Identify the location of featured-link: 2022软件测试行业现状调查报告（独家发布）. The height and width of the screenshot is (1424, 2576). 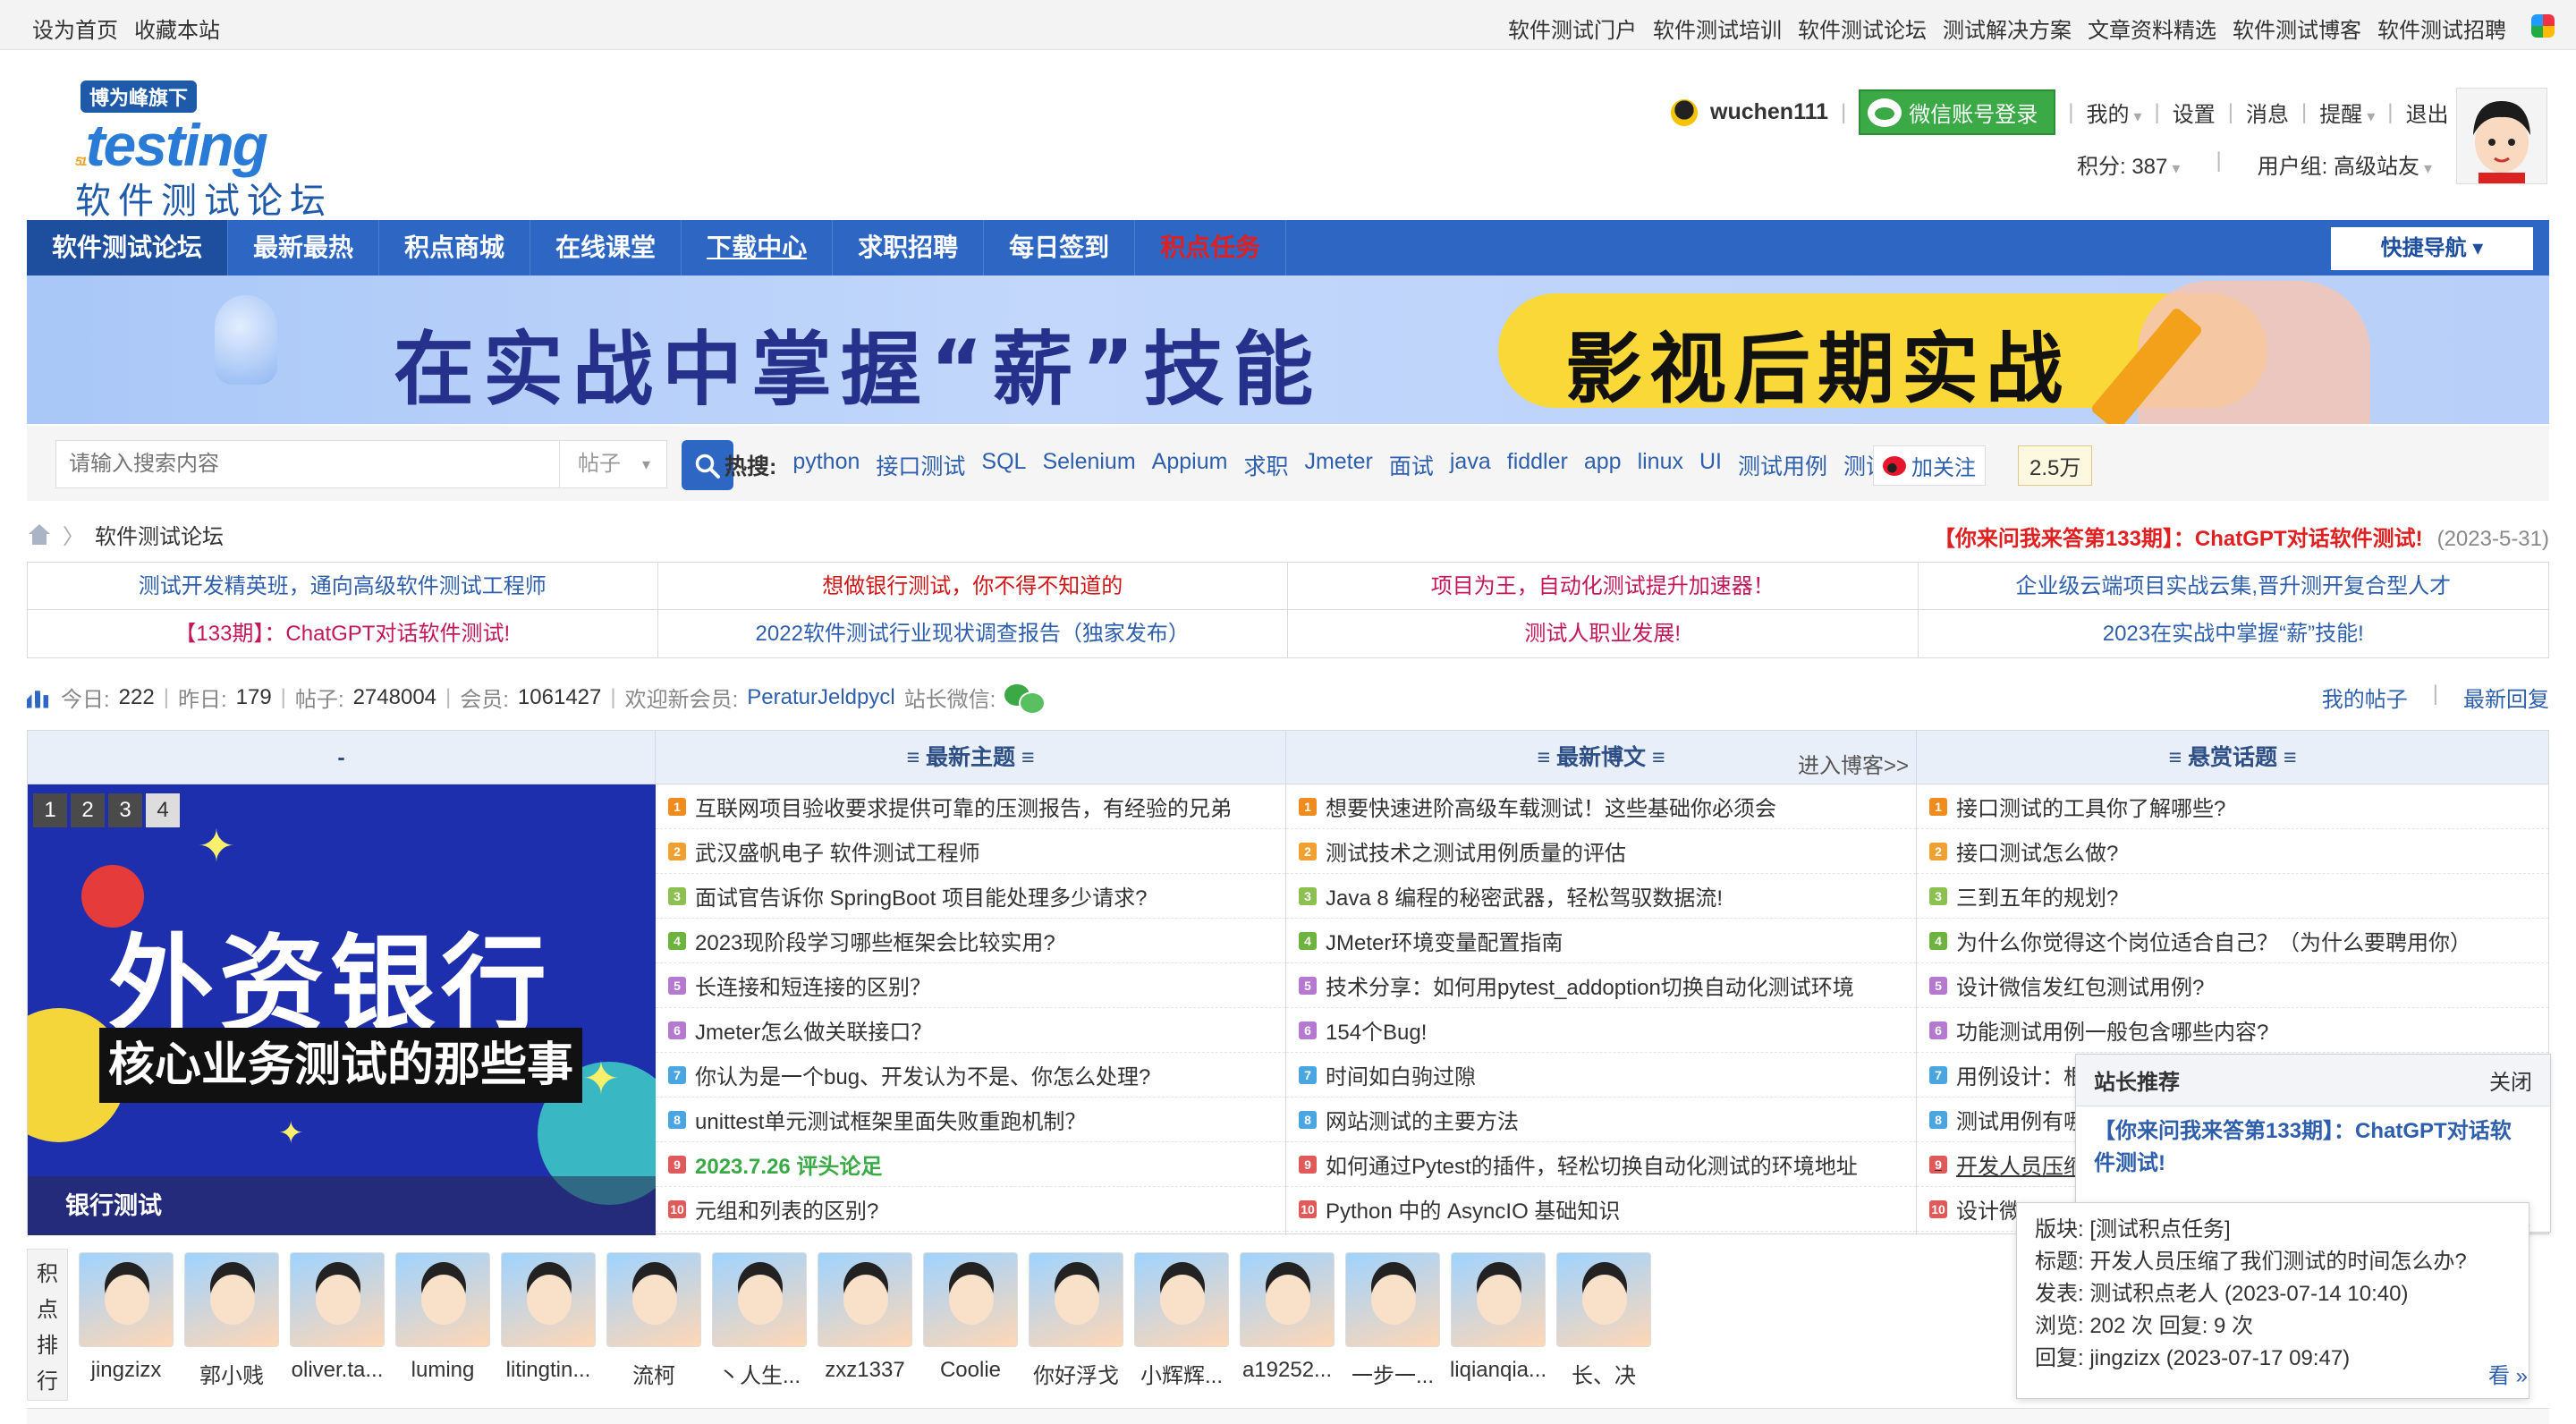
(973, 633).